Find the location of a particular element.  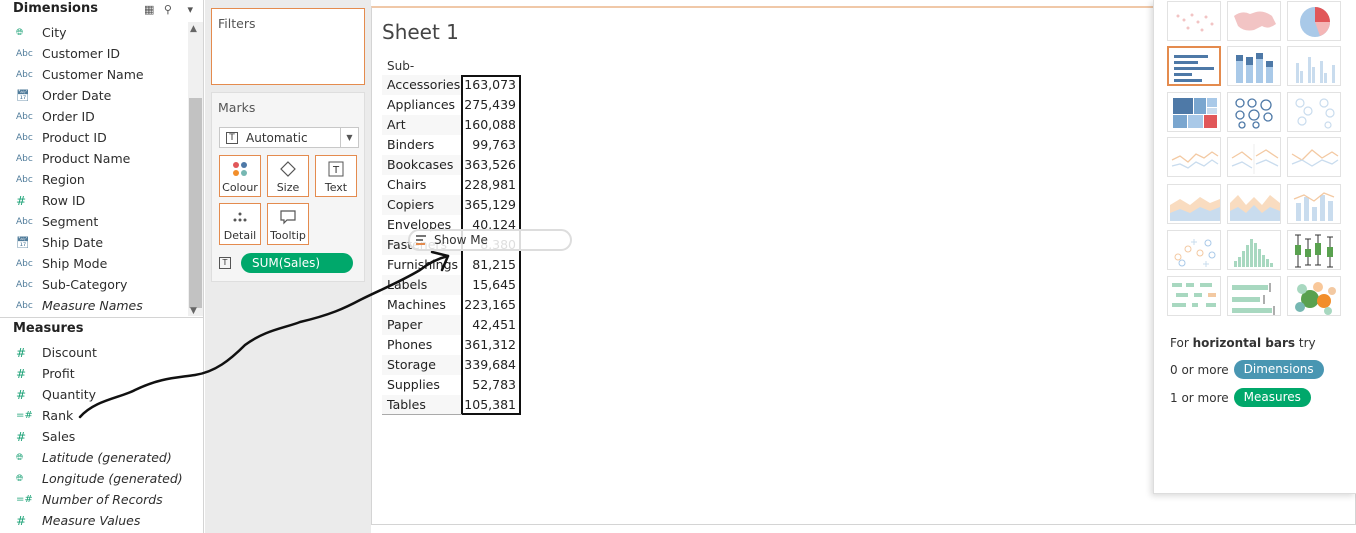

pane-divider is located at coordinates (102, 317).